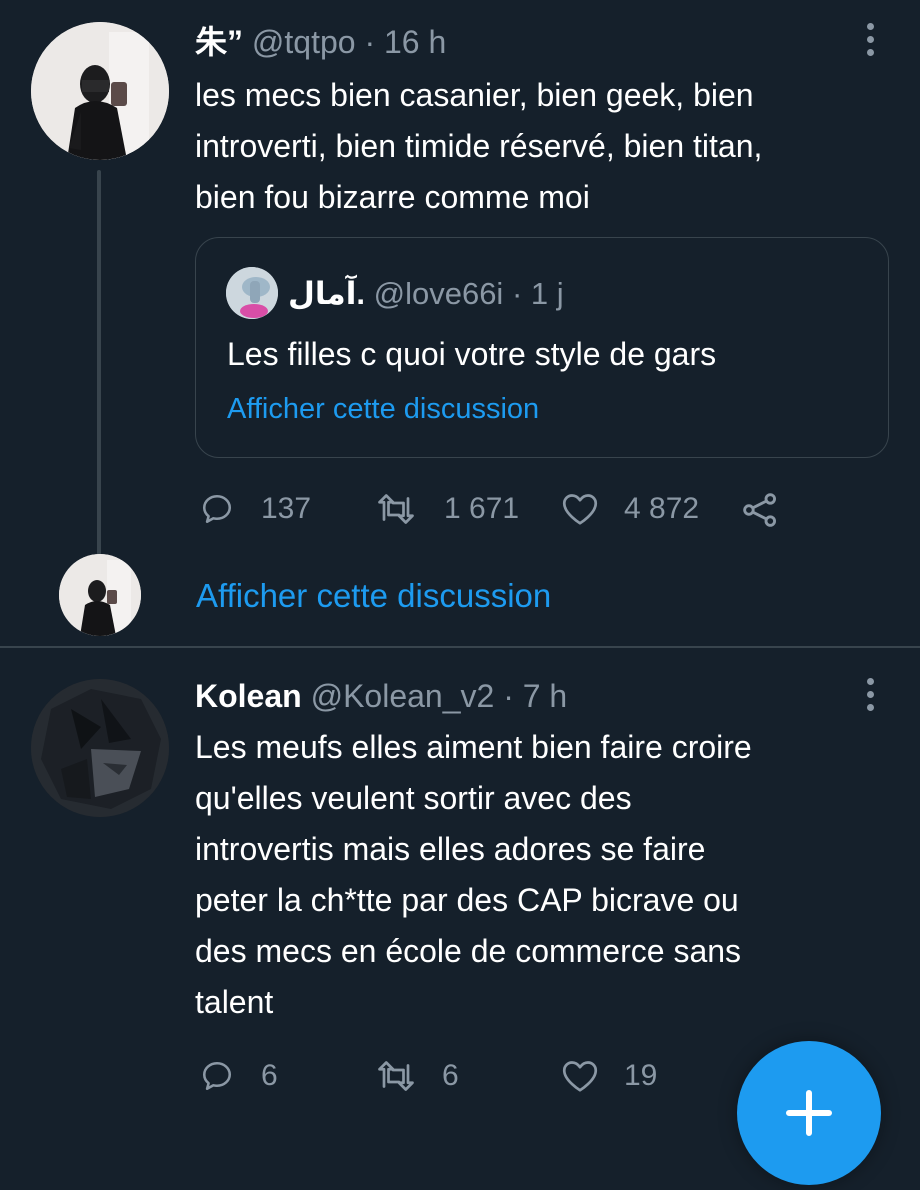  Describe the element at coordinates (373, 596) in the screenshot. I see `show-thread-link: Afficher cette discussion` at that location.